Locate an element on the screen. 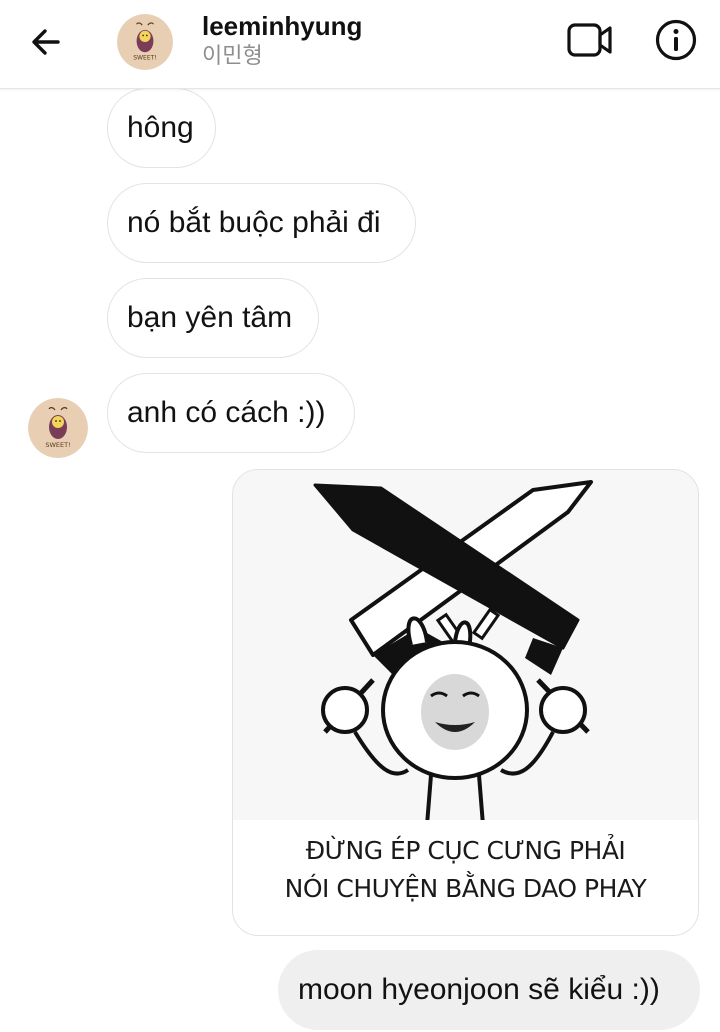 The image size is (720, 1032). back-arrow-icon is located at coordinates (46, 42).